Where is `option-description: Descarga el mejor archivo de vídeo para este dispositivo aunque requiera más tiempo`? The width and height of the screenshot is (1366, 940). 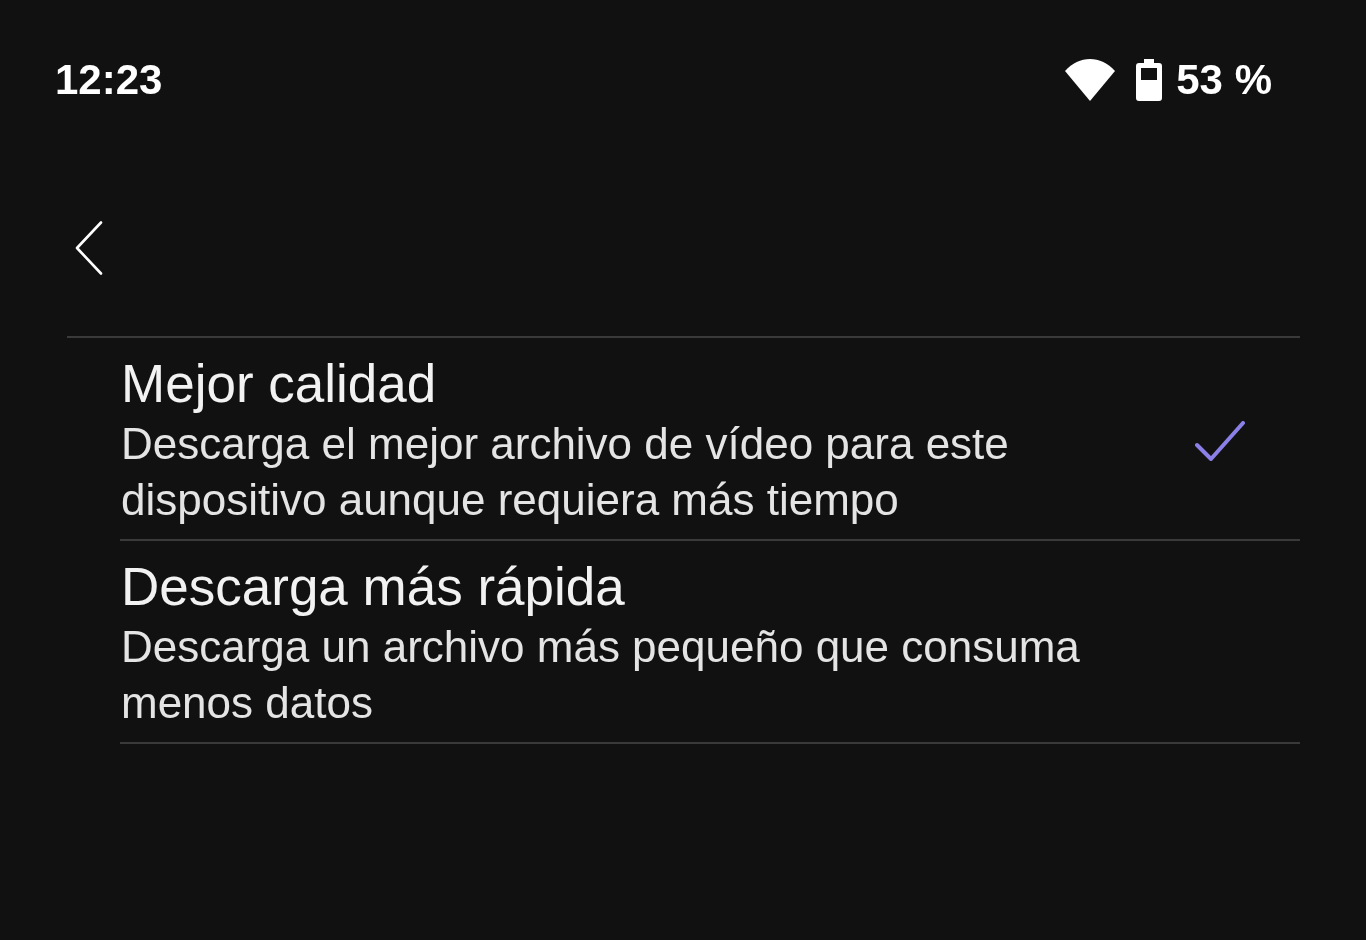
option-description: Descarga el mejor archivo de vídeo para este dispositivo aunque requiera más tiempo is located at coordinates (565, 472).